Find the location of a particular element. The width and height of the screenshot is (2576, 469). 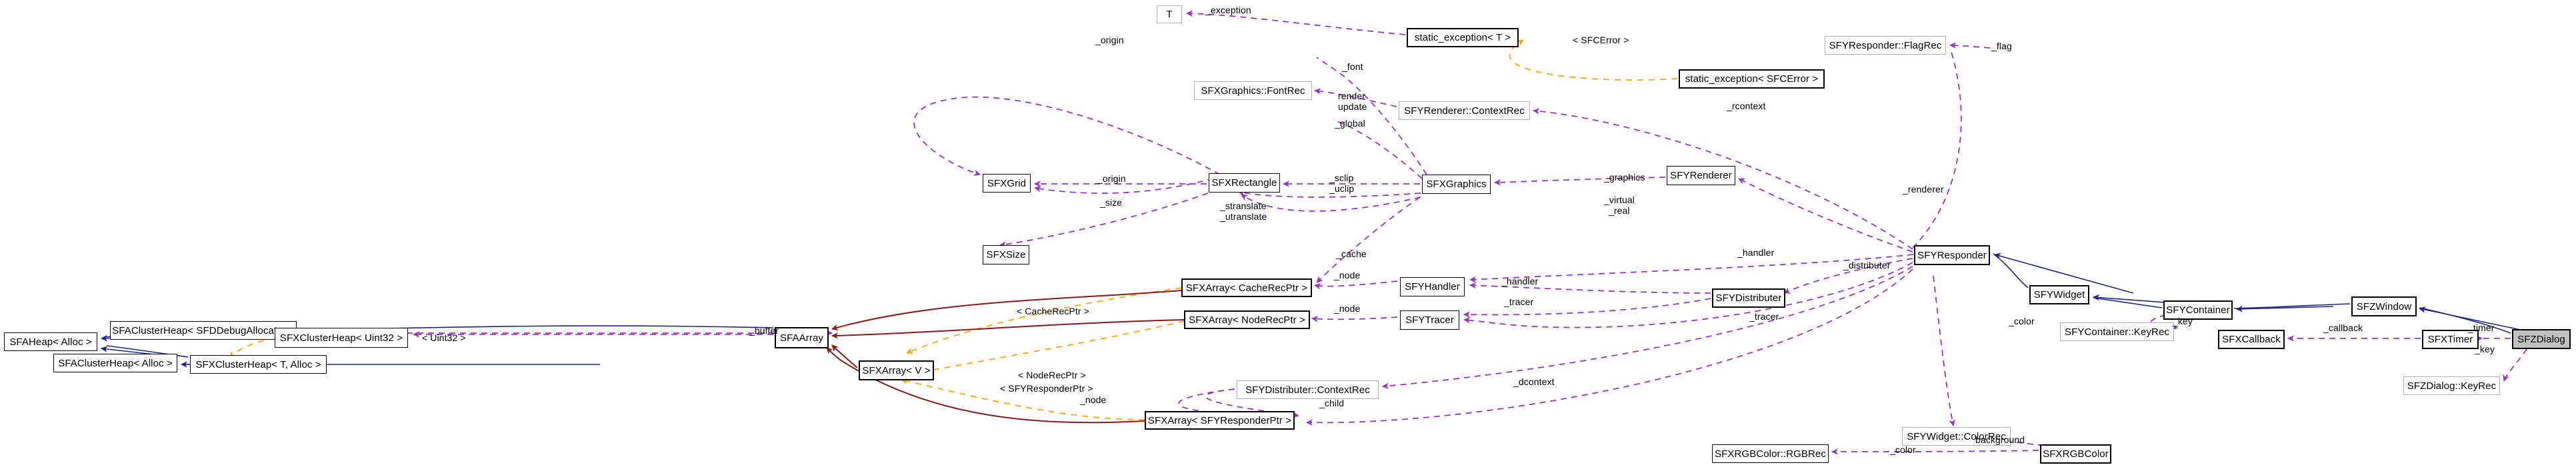

node-static-exception-sfcerror: static_exception< SFCError > is located at coordinates (1752, 79).